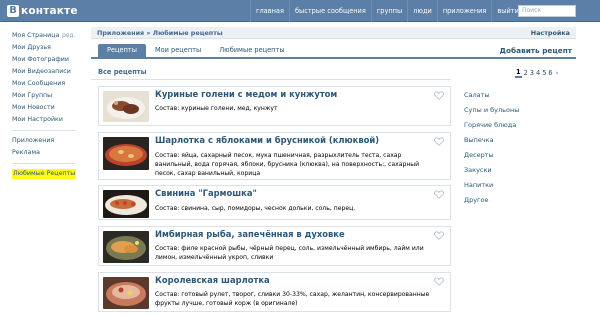 The width and height of the screenshot is (600, 317). Describe the element at coordinates (536, 50) in the screenshot. I see `add-recipe-button: Добавить рецепт` at that location.